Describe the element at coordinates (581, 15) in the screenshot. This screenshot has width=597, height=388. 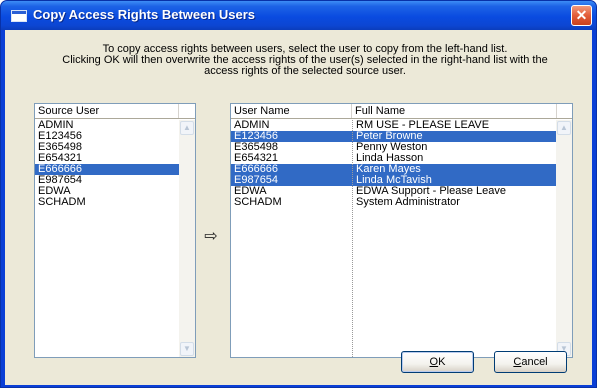
I see `close-button: ✕` at that location.